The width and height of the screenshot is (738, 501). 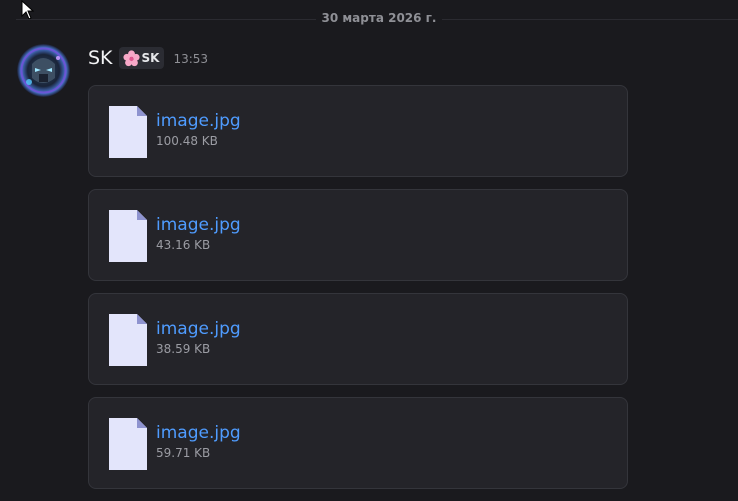 I want to click on message-header: SK SK 13:53, so click(x=148, y=58).